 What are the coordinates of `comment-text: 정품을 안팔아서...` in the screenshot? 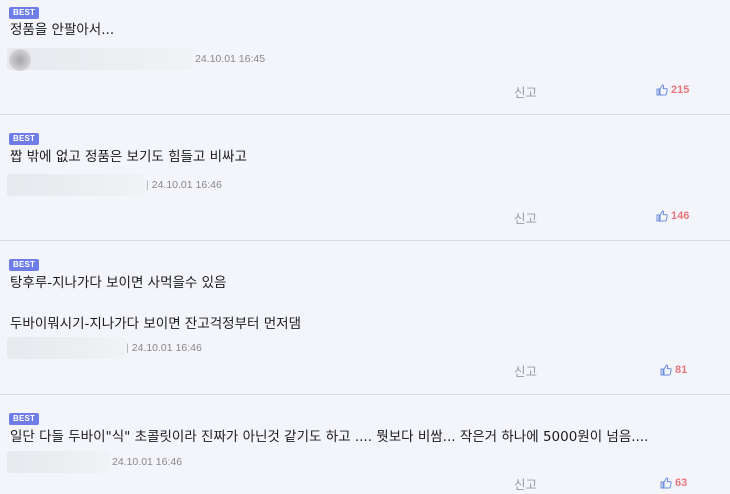 It's located at (62, 30).